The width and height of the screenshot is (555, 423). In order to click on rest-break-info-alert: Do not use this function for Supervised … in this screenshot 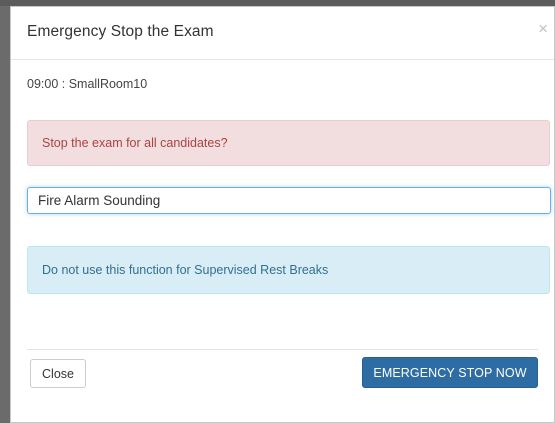, I will do `click(288, 270)`.